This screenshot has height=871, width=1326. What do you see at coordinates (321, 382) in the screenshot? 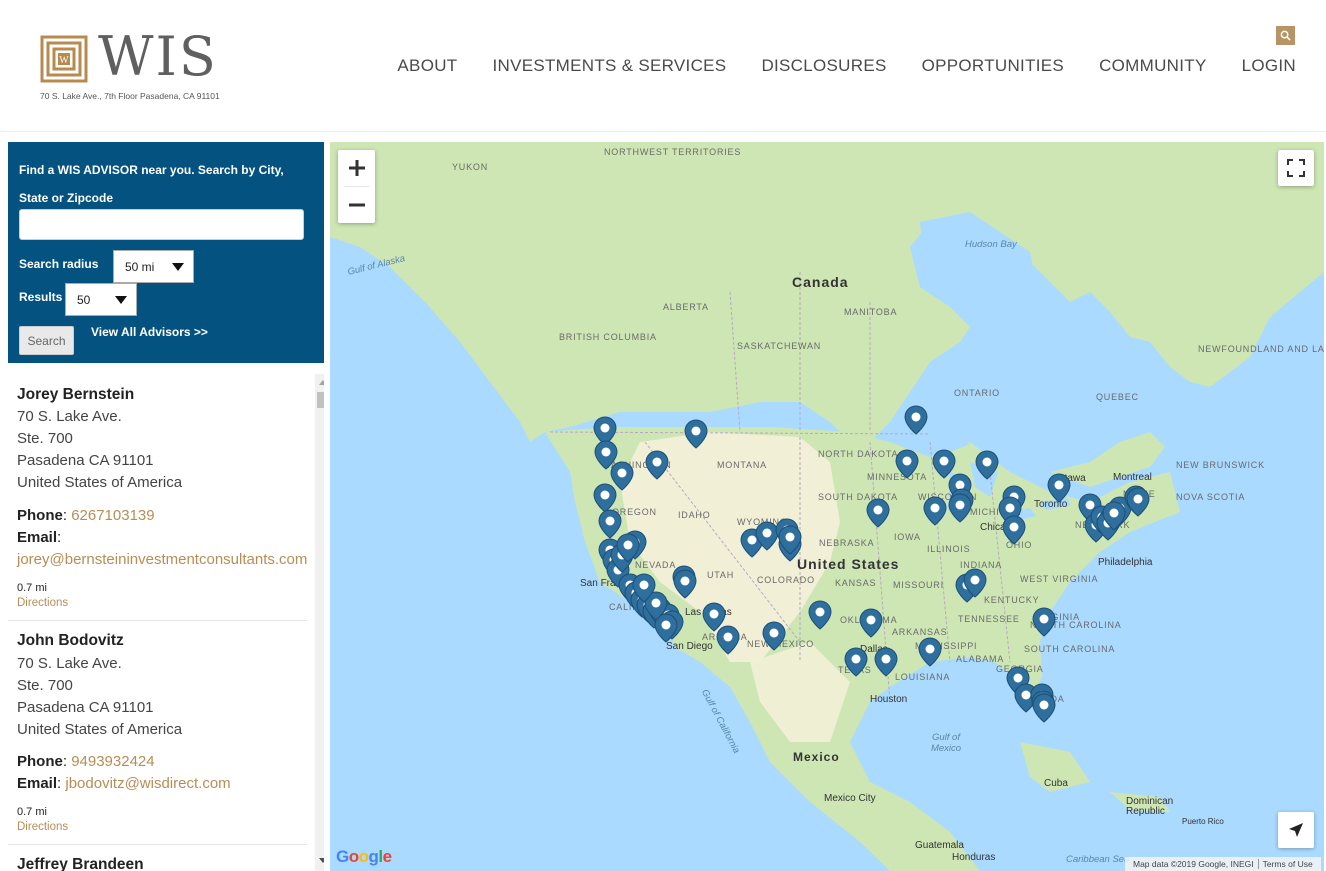
I see `scroll-up-arrow-icon` at bounding box center [321, 382].